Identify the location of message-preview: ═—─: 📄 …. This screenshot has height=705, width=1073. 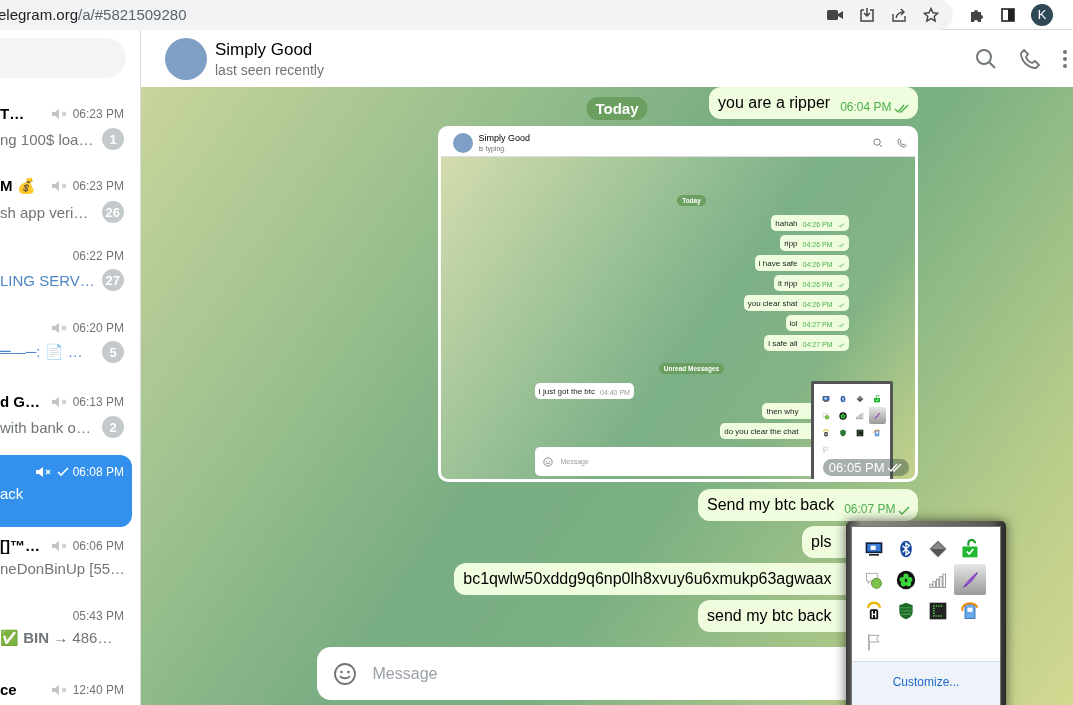
(41, 352).